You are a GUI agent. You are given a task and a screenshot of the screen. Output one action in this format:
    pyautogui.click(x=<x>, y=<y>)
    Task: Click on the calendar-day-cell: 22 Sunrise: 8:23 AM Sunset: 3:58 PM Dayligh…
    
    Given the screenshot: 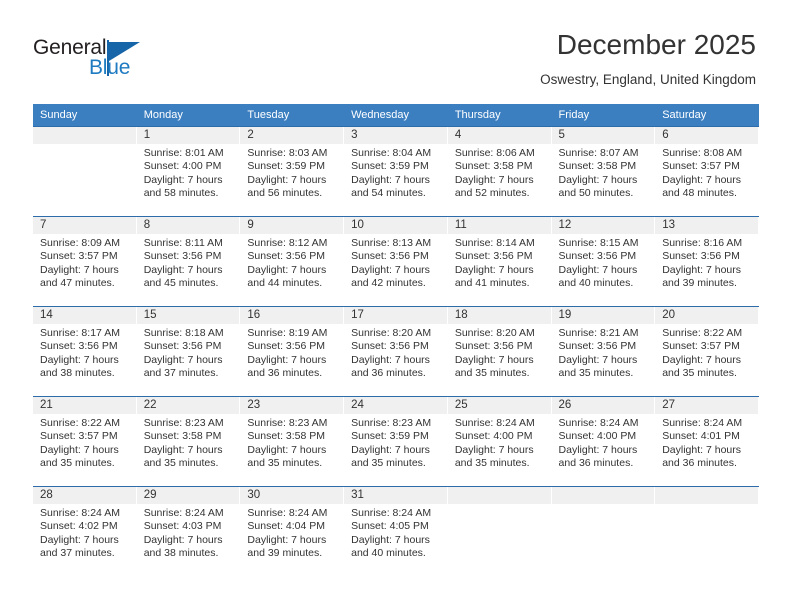 What is the action you would take?
    pyautogui.click(x=188, y=441)
    